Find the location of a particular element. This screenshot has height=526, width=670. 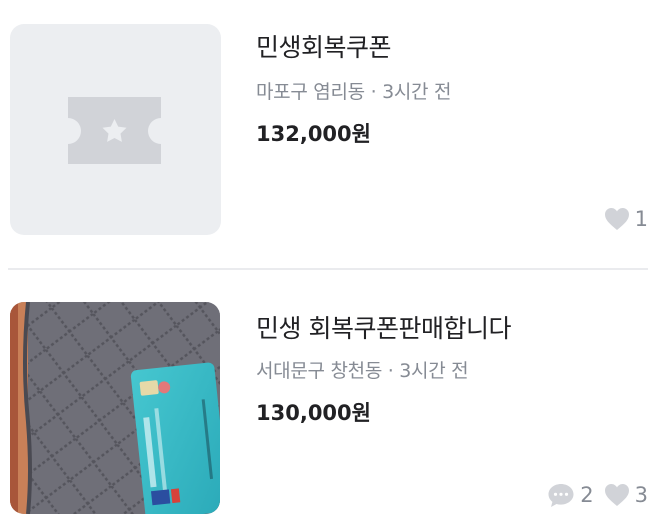

item-price: 132,000원 is located at coordinates (313, 134).